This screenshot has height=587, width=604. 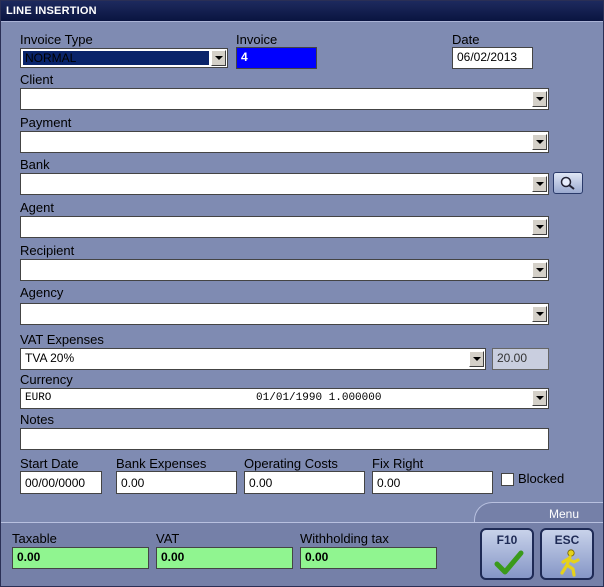 I want to click on f10-confirm-button: F10, so click(x=507, y=554).